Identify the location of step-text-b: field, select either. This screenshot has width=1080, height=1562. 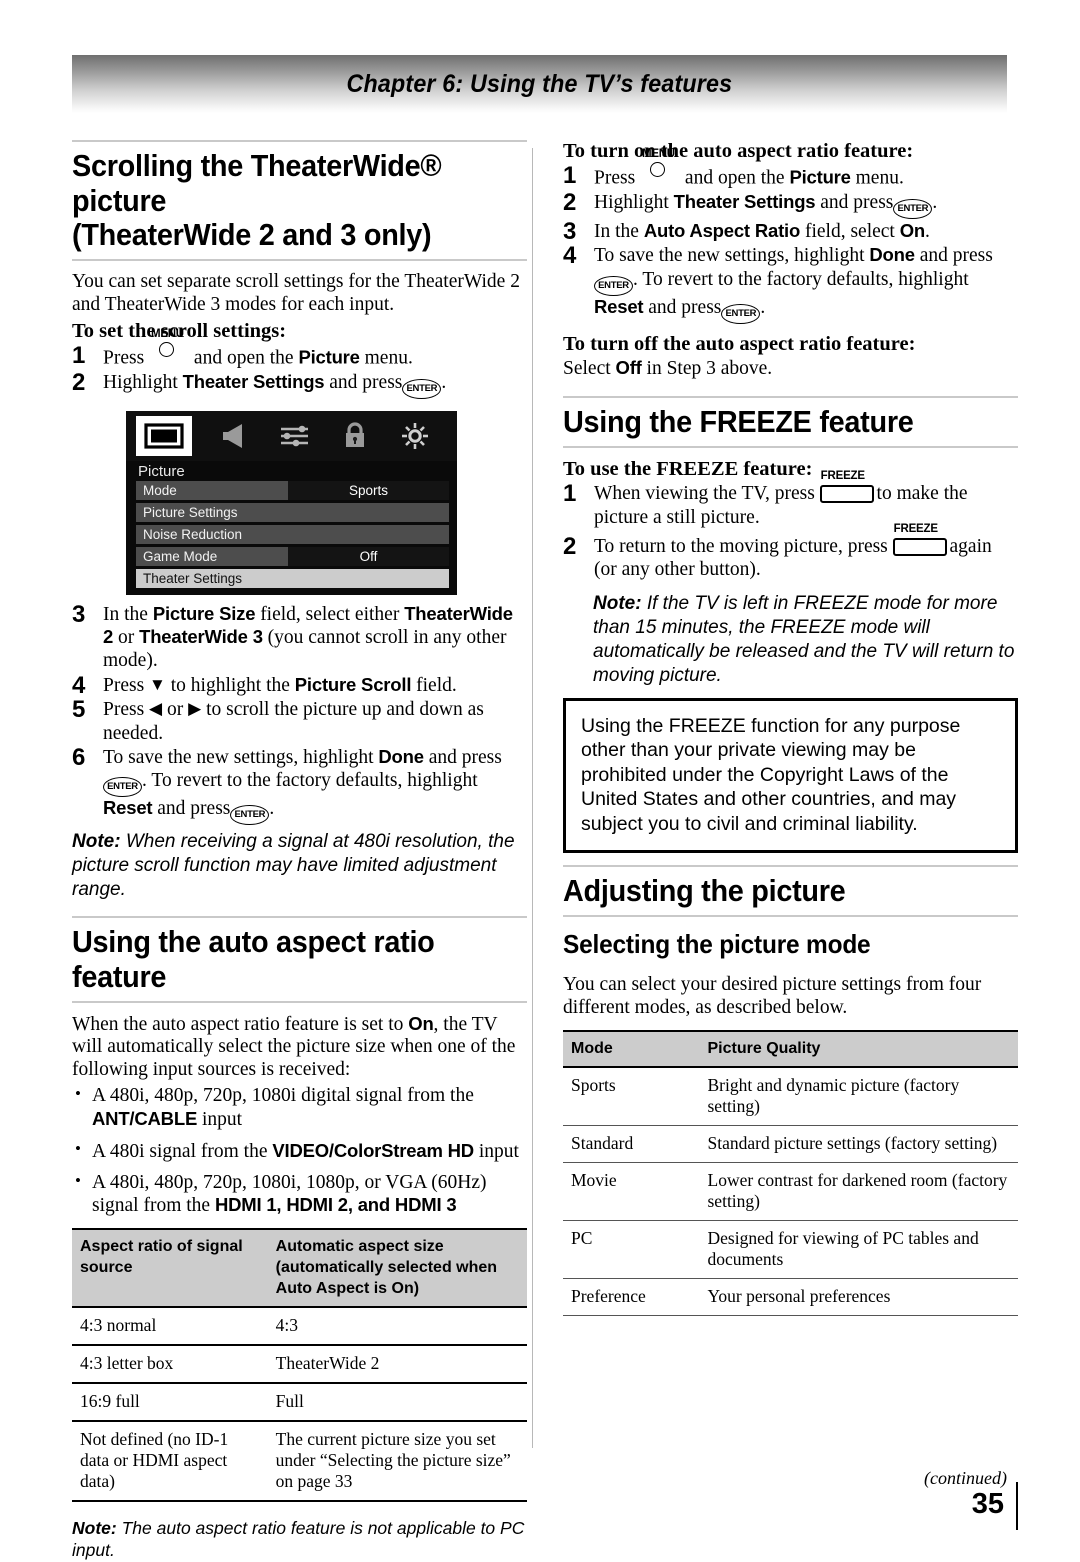
(330, 614).